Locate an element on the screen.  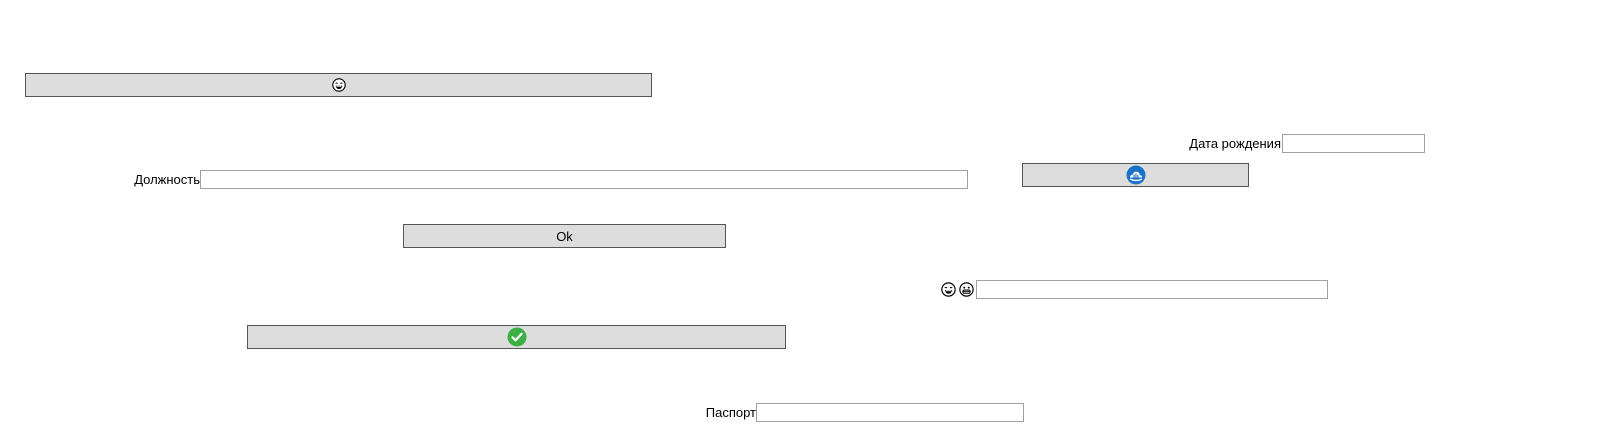
grinning-face-icon is located at coordinates (966, 289).